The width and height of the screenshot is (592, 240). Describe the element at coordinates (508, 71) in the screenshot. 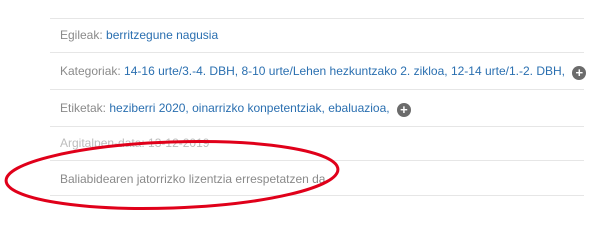

I see `category-link: 12-14 urte/1.-2. DBH,` at that location.